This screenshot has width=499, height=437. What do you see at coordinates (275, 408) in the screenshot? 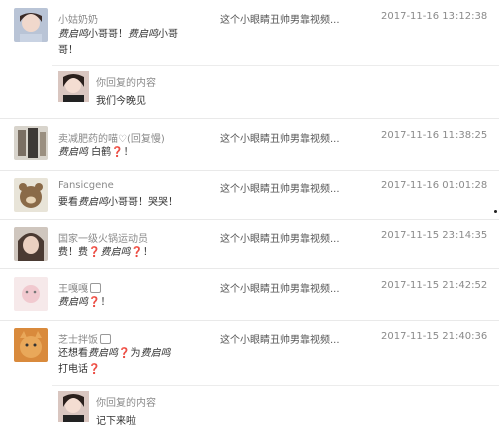
I see `reply-box: 你回复的内容 记下来啦` at bounding box center [275, 408].